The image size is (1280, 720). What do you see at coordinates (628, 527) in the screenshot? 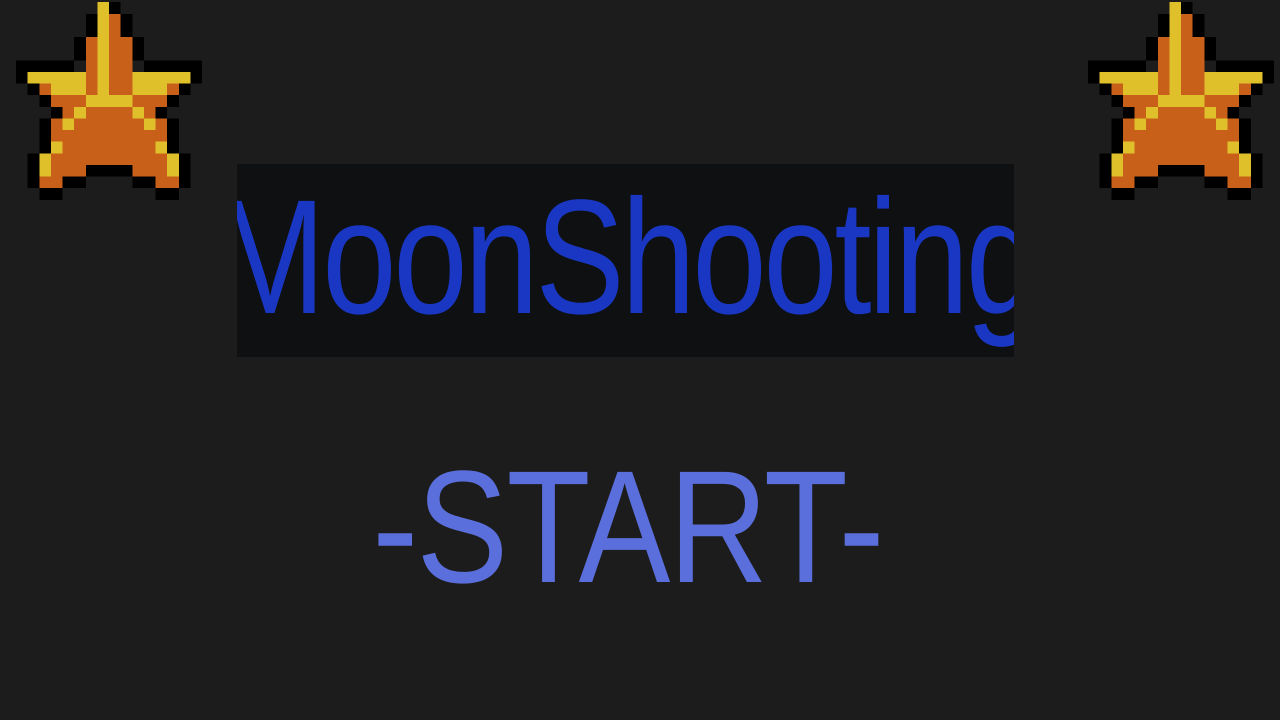
I see `start-button: -START-` at bounding box center [628, 527].